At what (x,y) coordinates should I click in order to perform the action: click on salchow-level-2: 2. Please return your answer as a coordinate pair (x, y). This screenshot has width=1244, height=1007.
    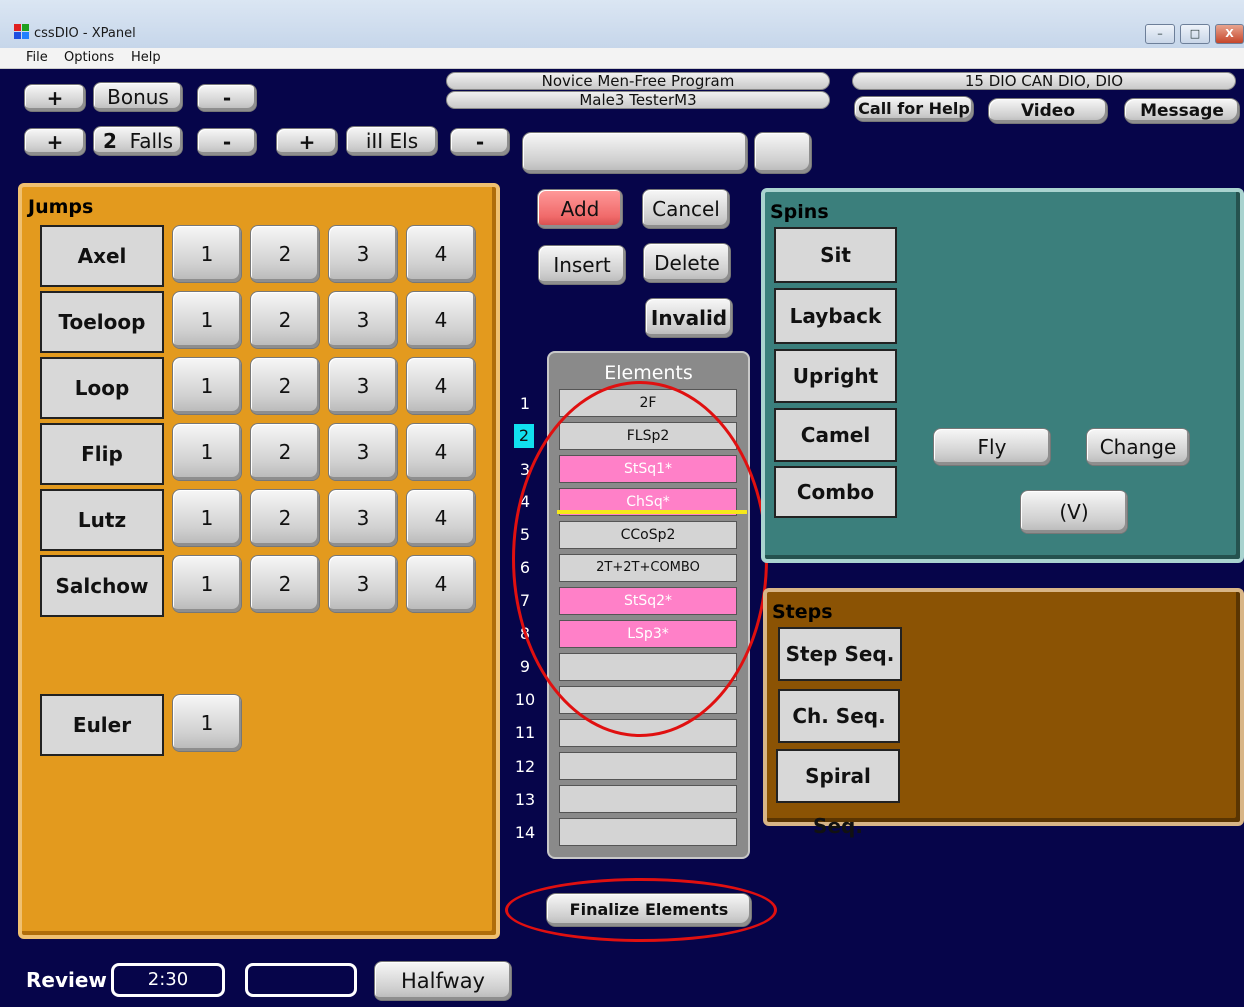
    Looking at the image, I should click on (285, 584).